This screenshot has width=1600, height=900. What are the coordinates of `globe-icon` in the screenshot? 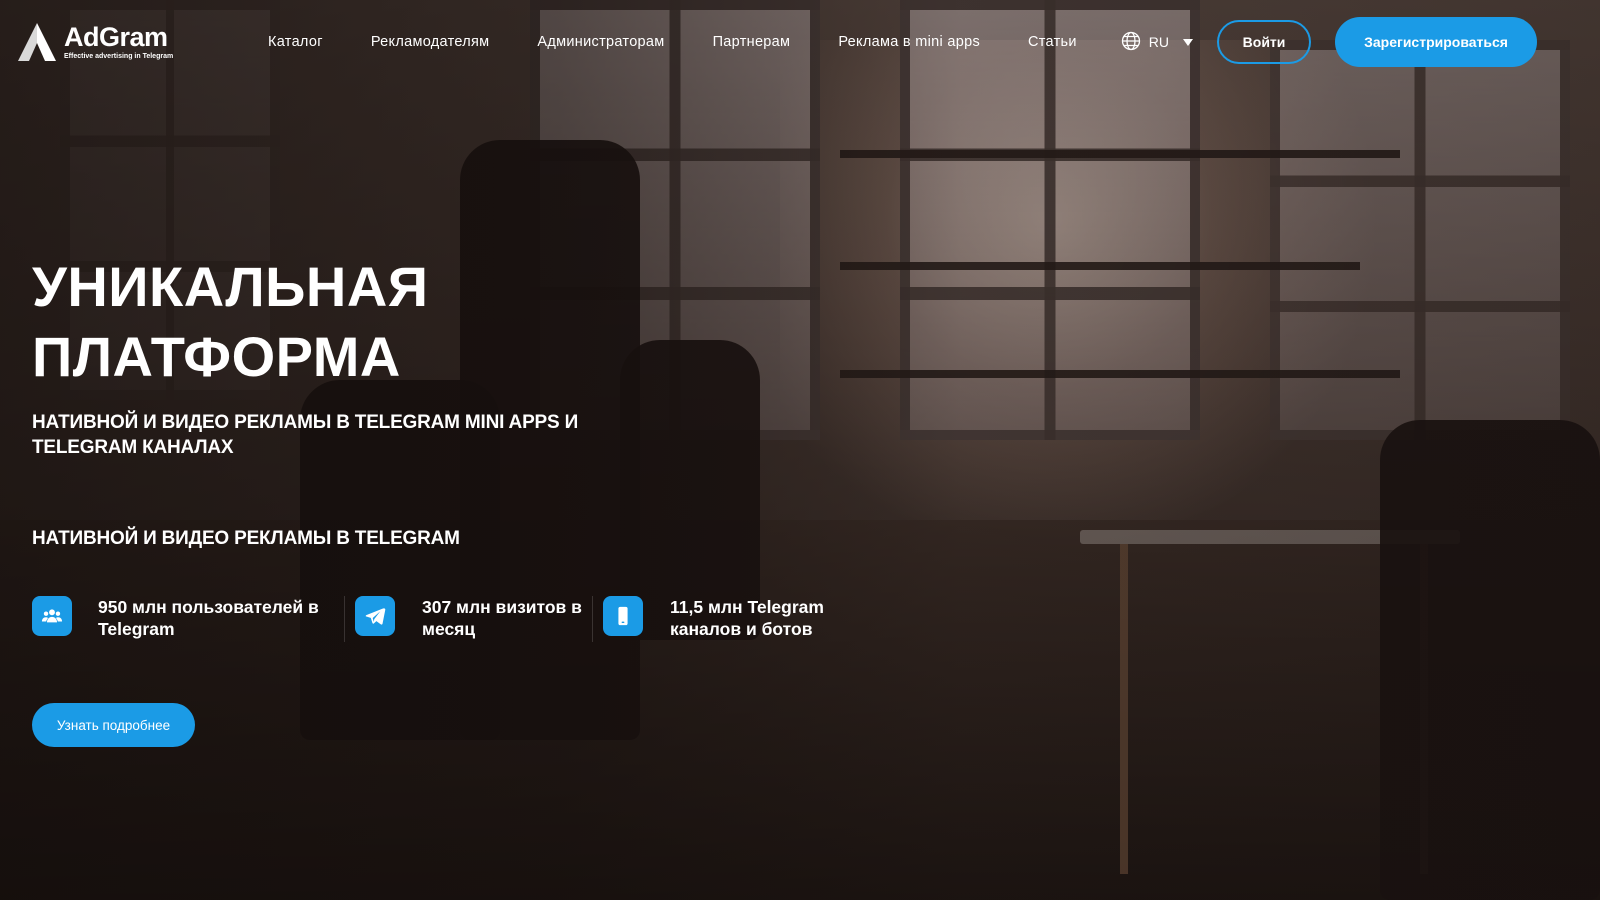 It's located at (1131, 42).